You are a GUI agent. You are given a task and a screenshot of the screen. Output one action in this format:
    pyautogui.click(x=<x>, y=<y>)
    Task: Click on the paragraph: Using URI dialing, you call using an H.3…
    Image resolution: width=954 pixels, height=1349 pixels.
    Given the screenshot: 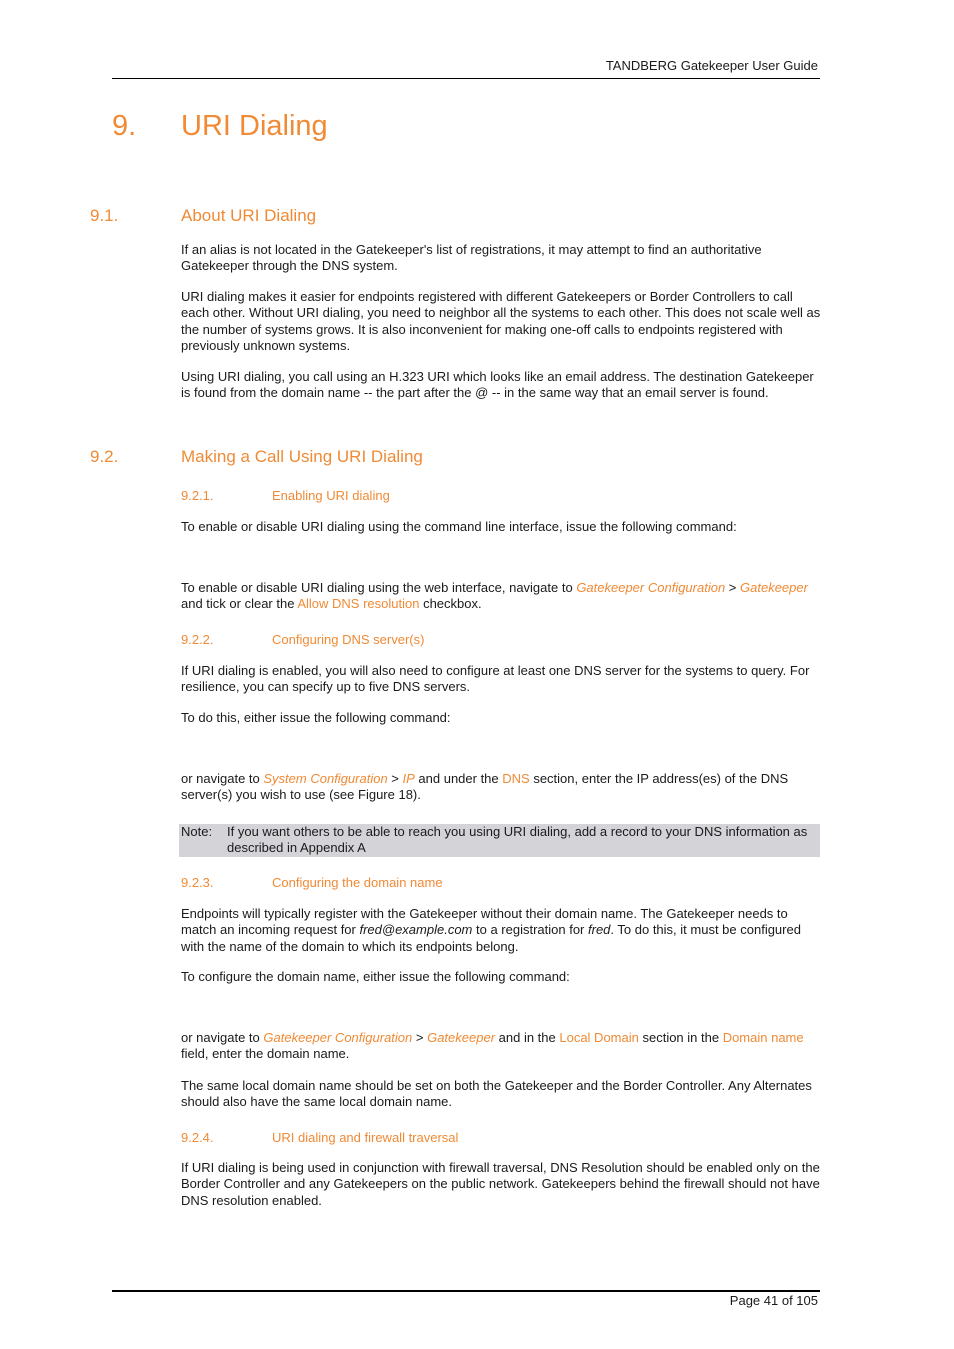 What is the action you would take?
    pyautogui.click(x=497, y=385)
    